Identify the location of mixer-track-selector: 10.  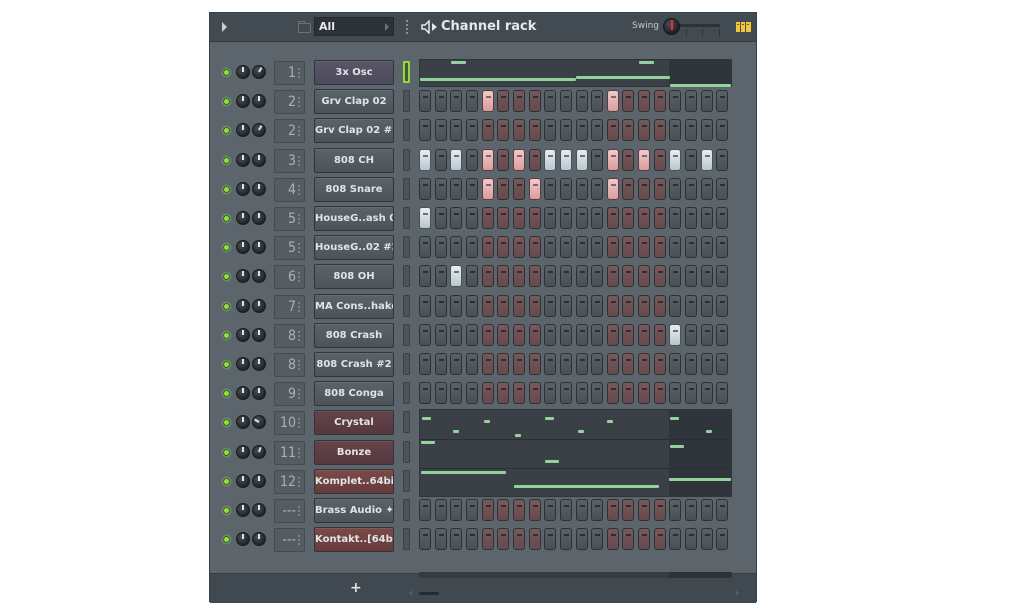
(289, 423).